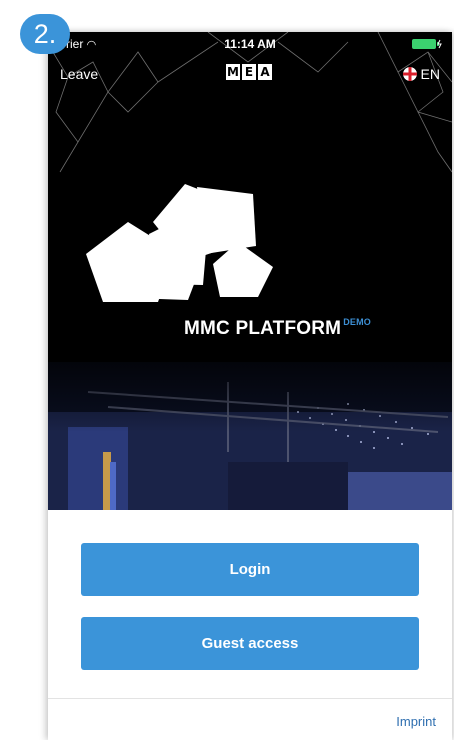 Image resolution: width=454 pixels, height=740 pixels. I want to click on nav-bar: Leave M E A EN, so click(250, 74).